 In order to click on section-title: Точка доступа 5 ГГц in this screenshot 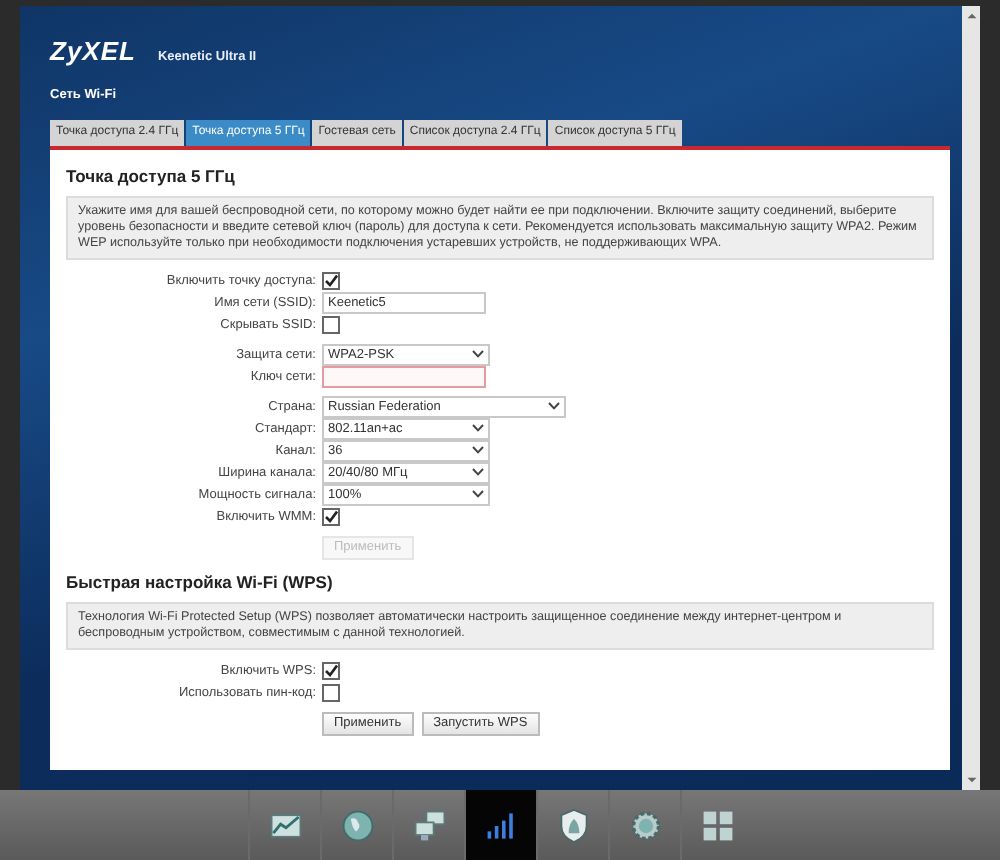, I will do `click(151, 176)`.